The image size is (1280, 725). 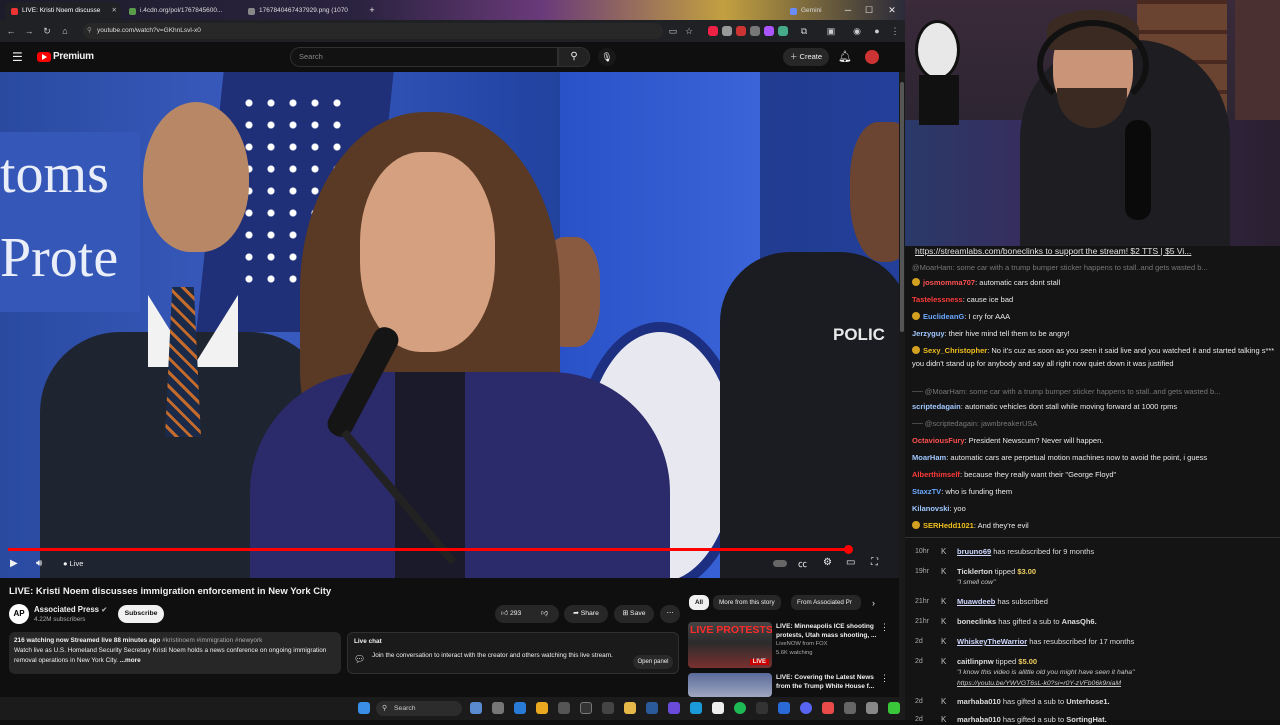 What do you see at coordinates (1079, 621) in the screenshot?
I see `gift-recipient: AnasQh6.` at bounding box center [1079, 621].